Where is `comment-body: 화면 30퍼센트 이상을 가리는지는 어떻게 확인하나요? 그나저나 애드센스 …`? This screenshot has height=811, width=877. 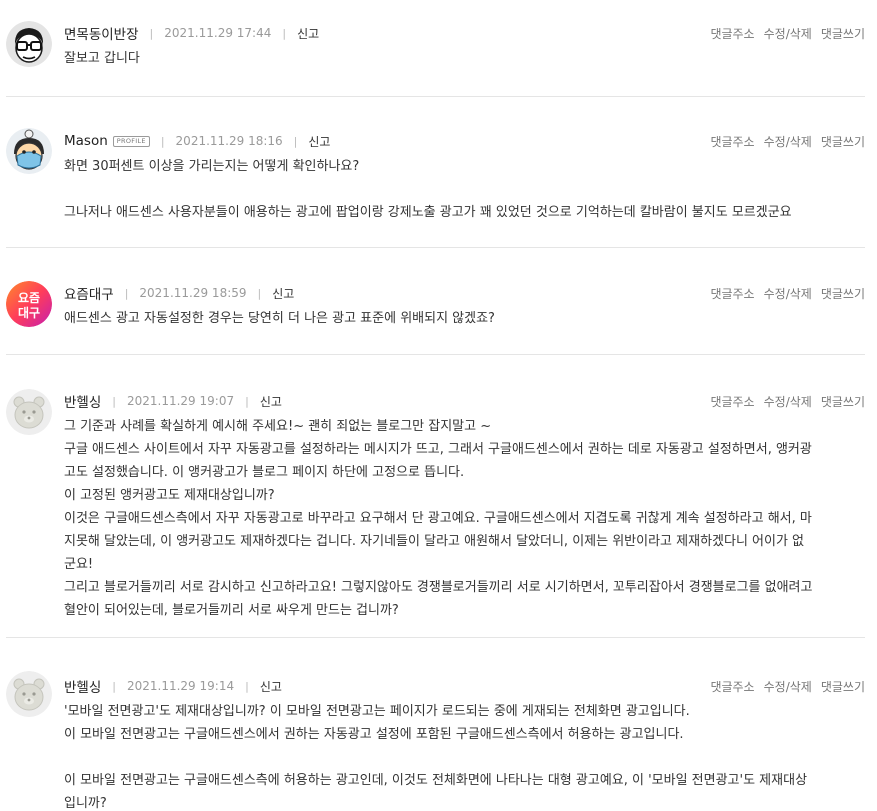
comment-body: 화면 30퍼센트 이상을 가리는지는 어떻게 확인하나요? 그나저나 애드센스 … is located at coordinates (464, 189).